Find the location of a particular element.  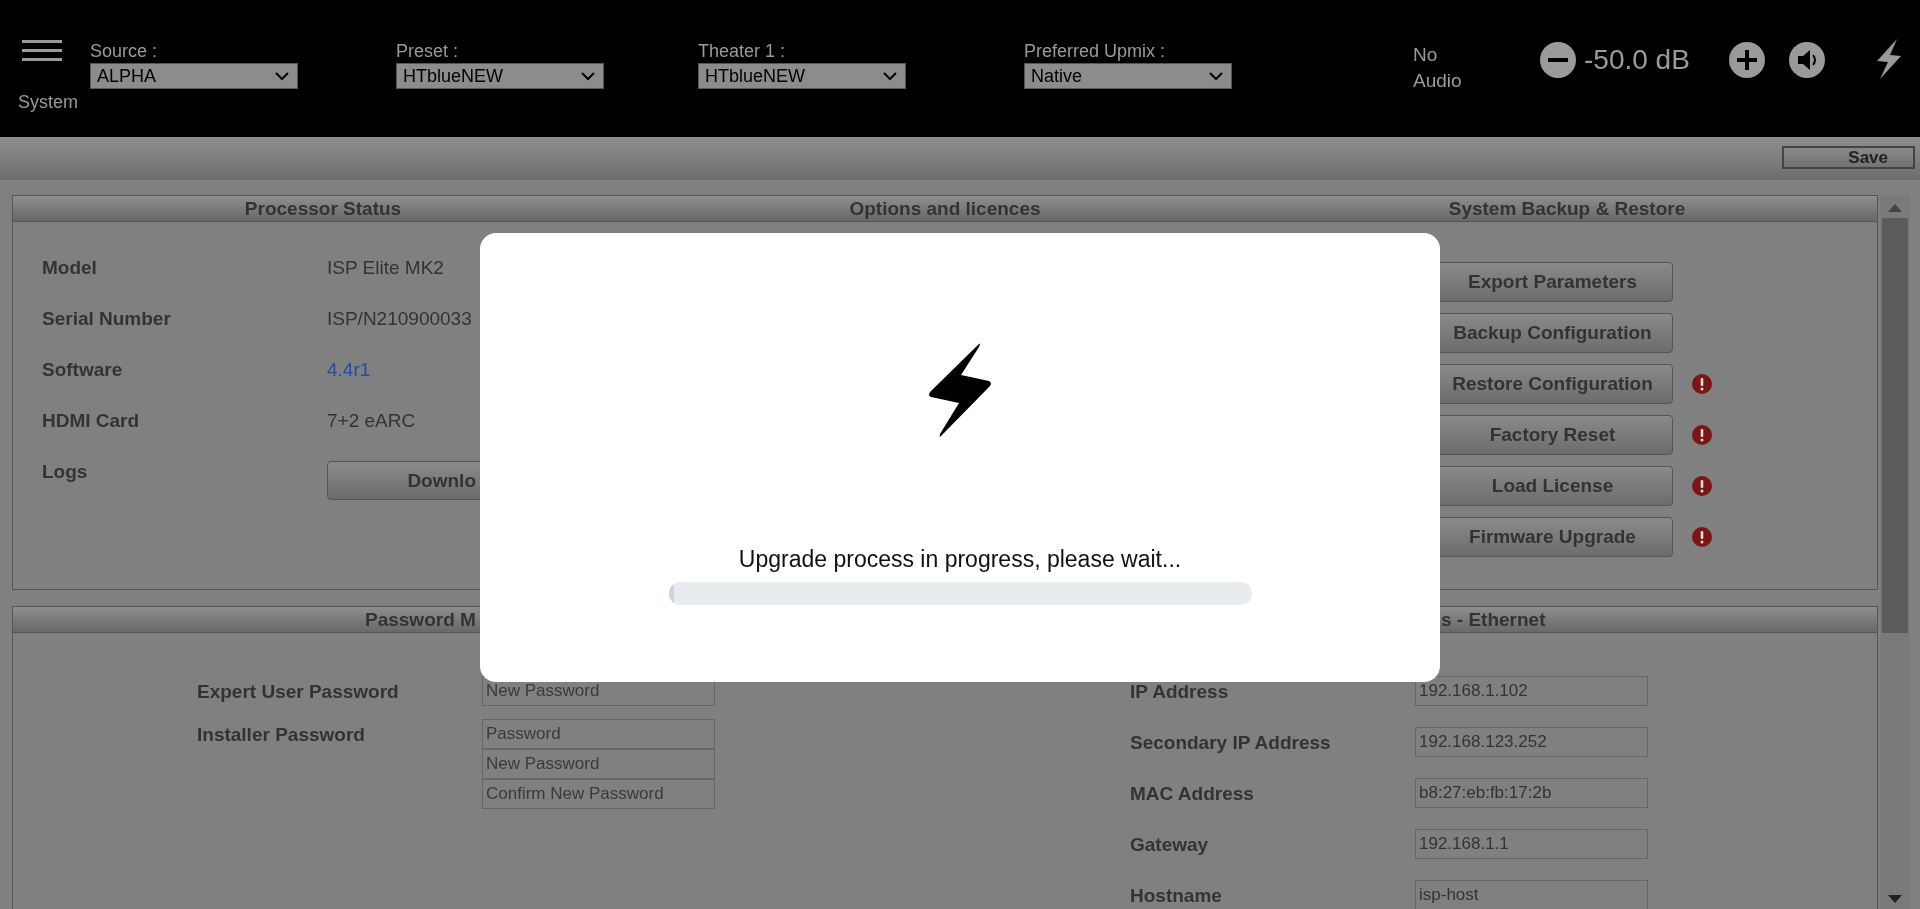

section-heading: Processor Status is located at coordinates (323, 208).